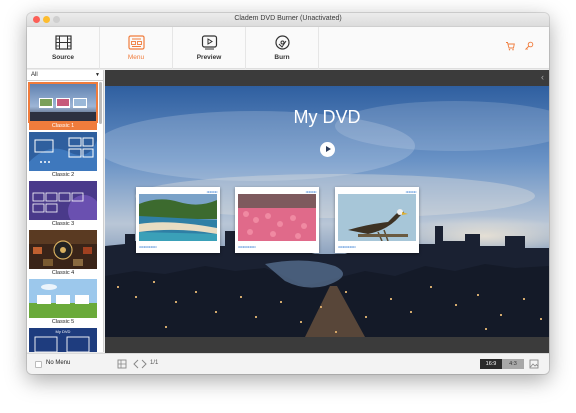 Image resolution: width=576 pixels, height=413 pixels. I want to click on window-title: Cladem DVD Burner (Unactivated), so click(288, 18).